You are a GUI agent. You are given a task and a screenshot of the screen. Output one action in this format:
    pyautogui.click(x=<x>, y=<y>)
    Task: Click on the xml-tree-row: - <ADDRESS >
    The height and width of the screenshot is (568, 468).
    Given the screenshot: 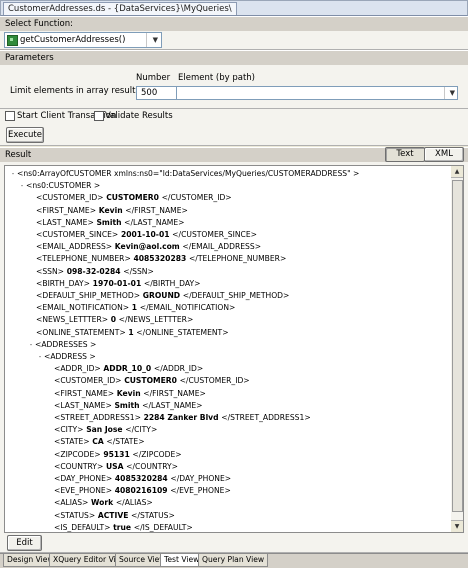 What is the action you would take?
    pyautogui.click(x=66, y=356)
    